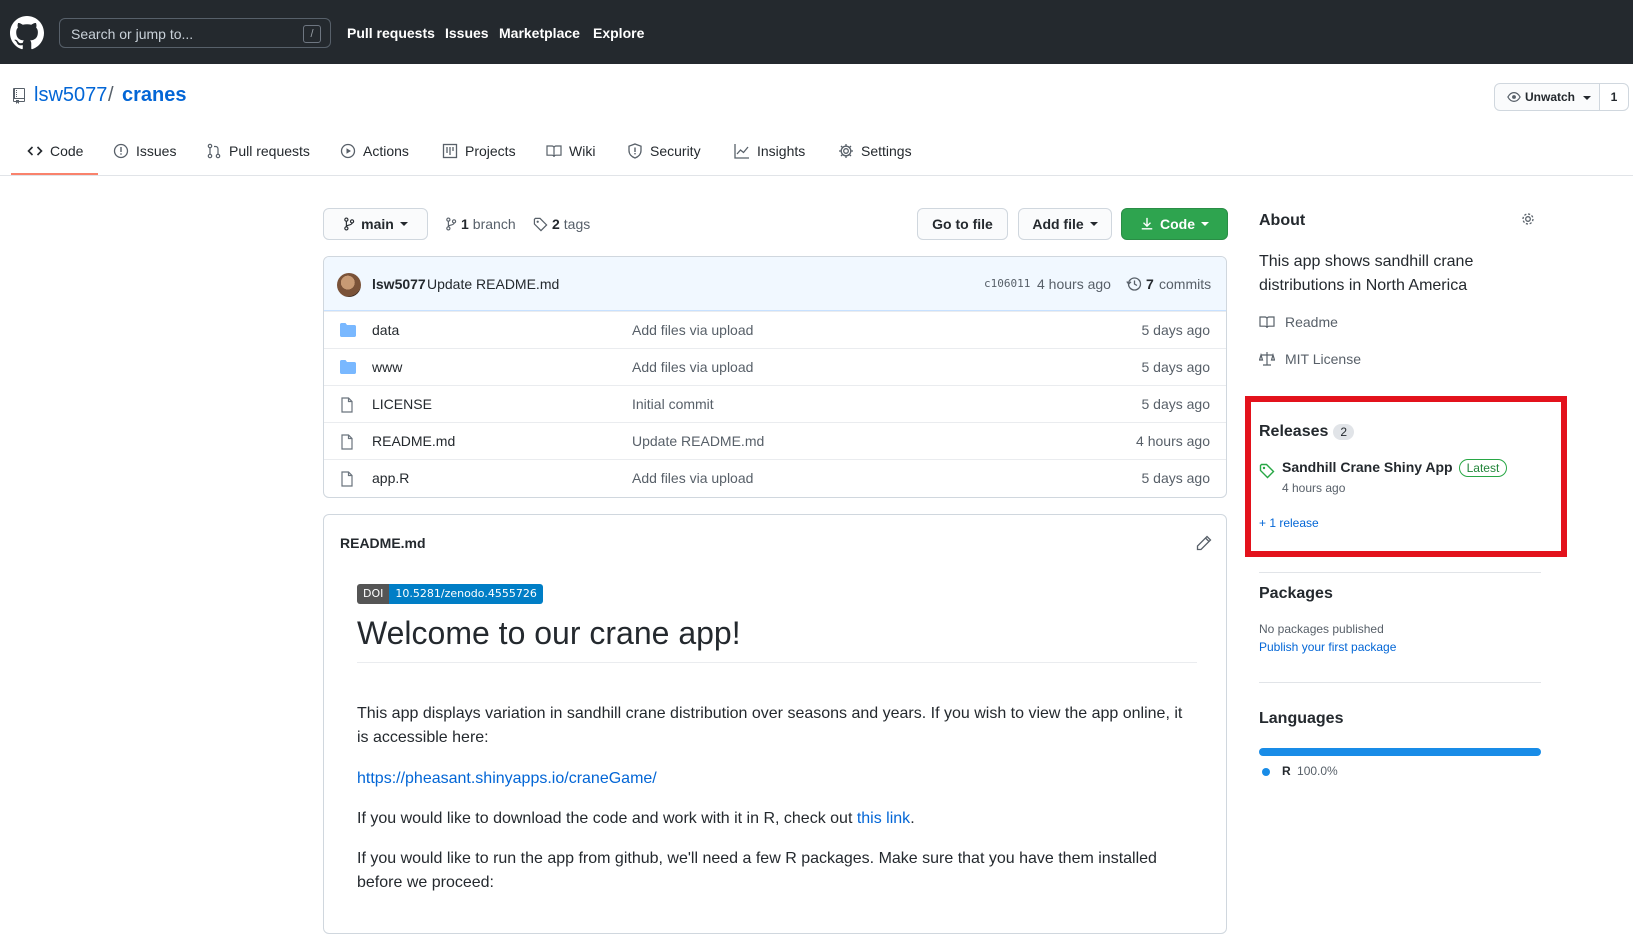  What do you see at coordinates (777, 779) in the screenshot?
I see `readme-paragraph: https://pheasant.shinyapps.io/craneGame/` at bounding box center [777, 779].